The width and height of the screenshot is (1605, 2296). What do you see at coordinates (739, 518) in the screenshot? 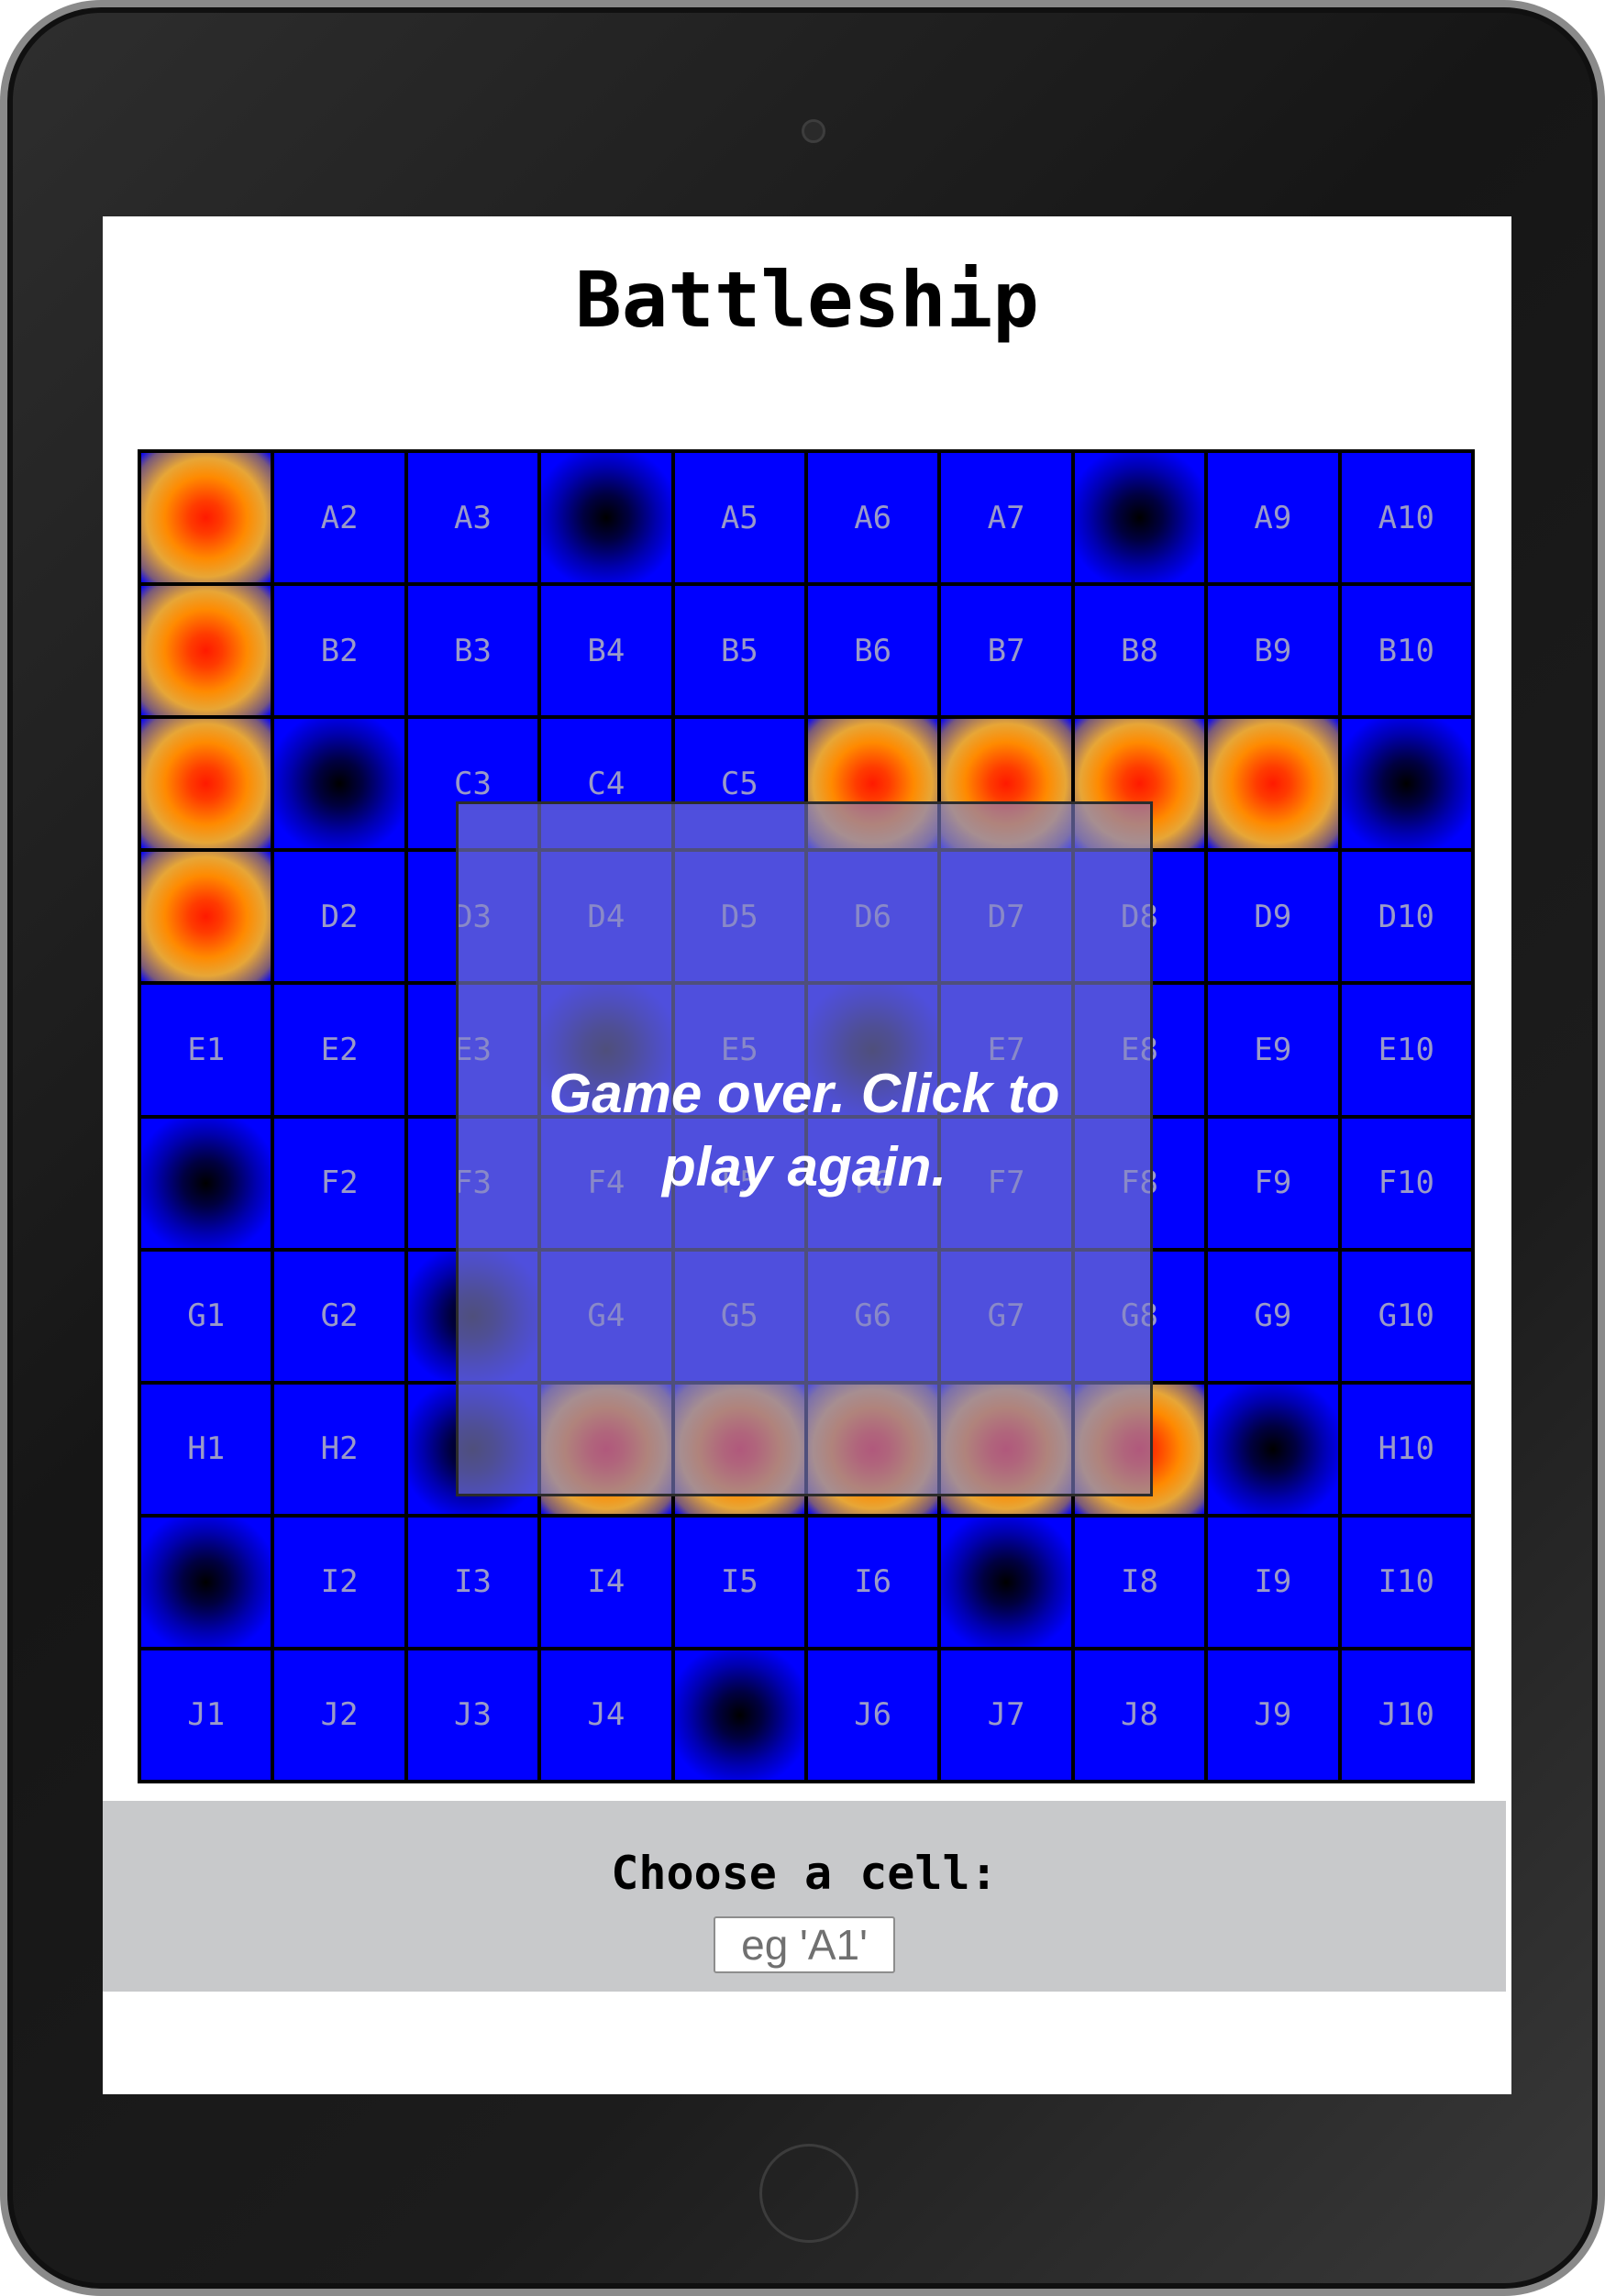
I see `board-cell-A5: A5` at bounding box center [739, 518].